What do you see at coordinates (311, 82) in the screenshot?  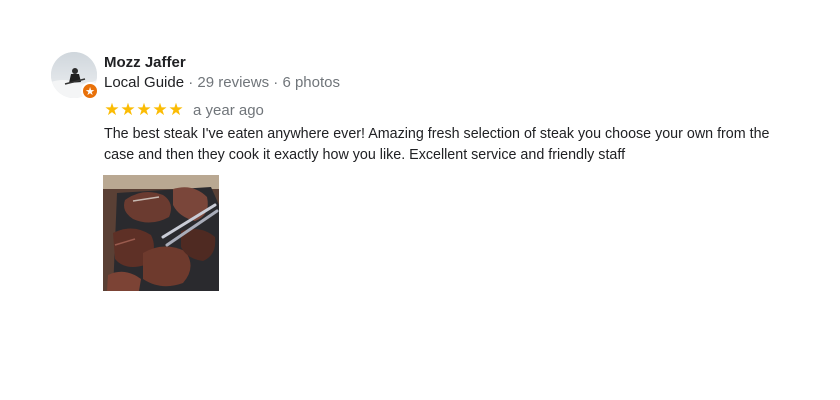 I see `photos-count: 6 photos` at bounding box center [311, 82].